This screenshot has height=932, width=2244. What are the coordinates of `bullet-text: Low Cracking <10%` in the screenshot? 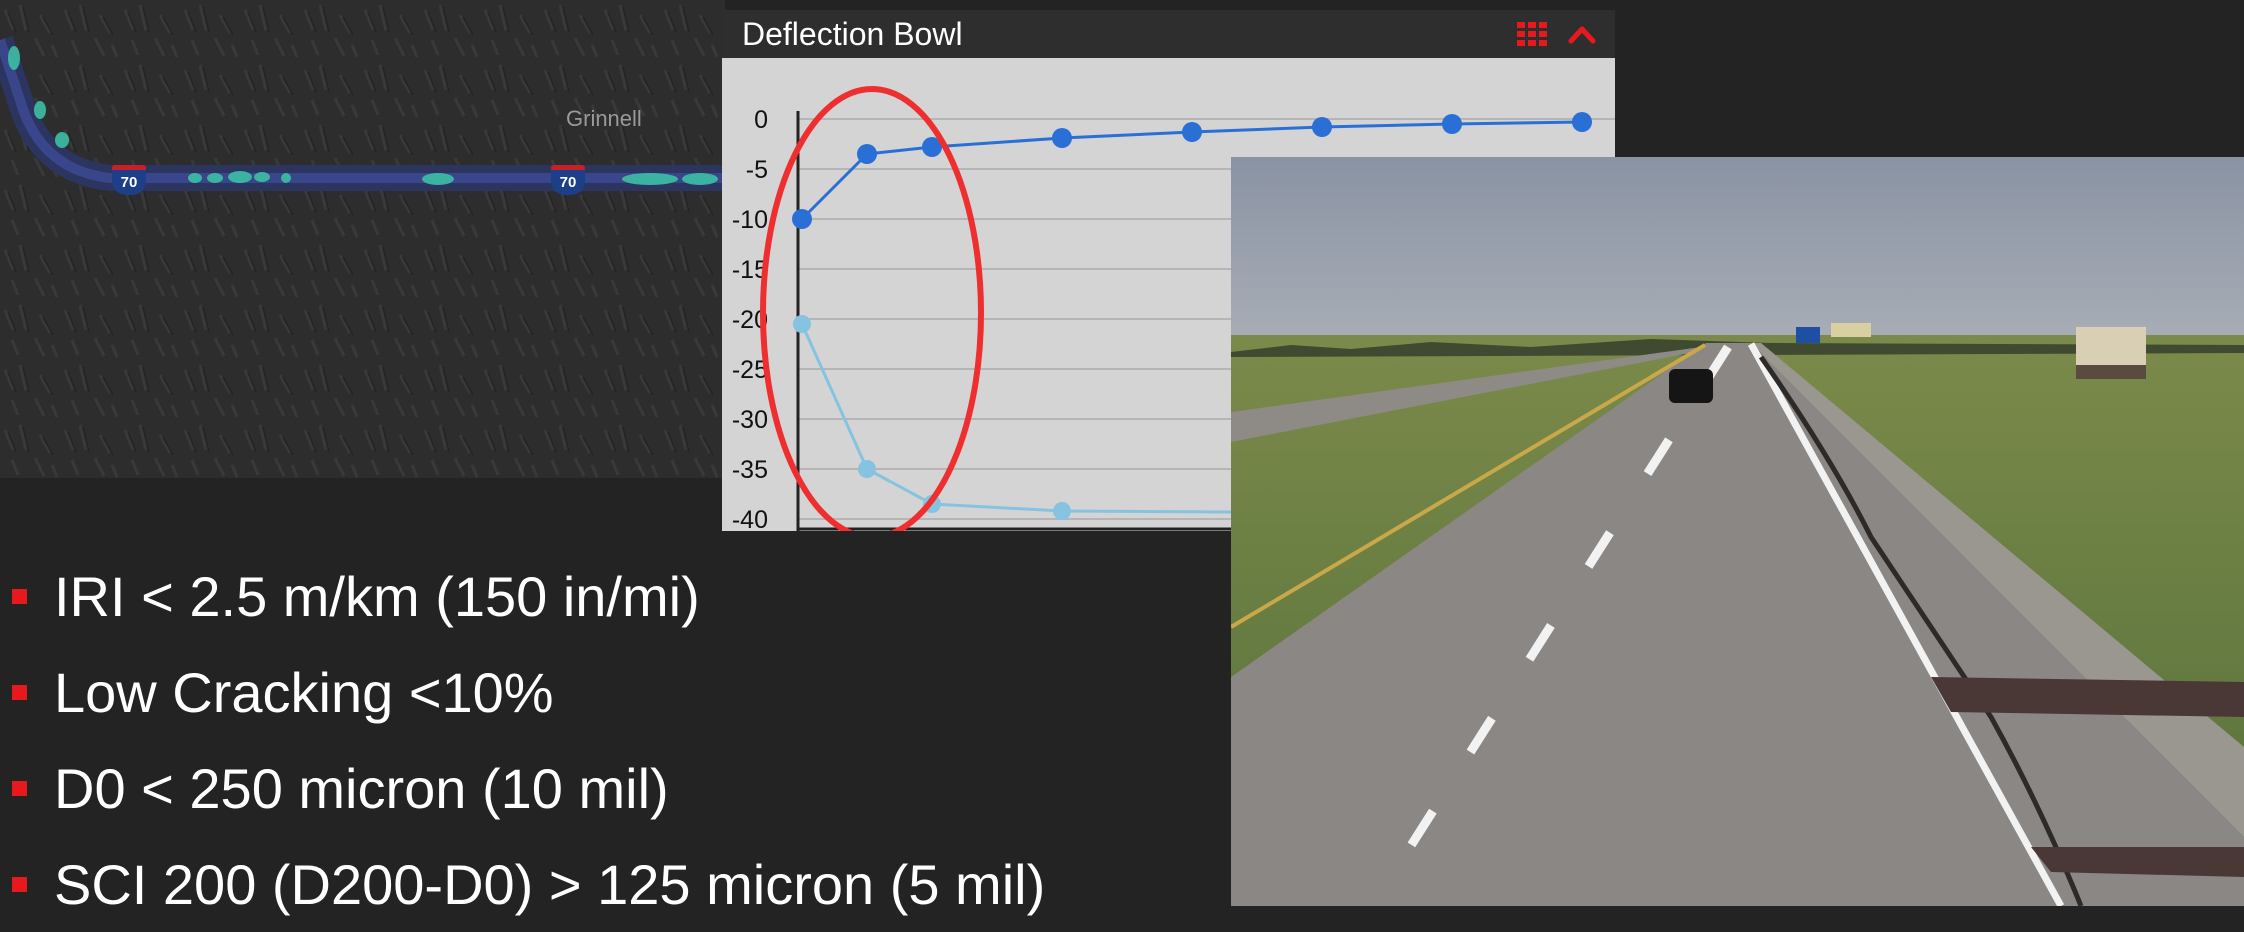 It's located at (304, 692).